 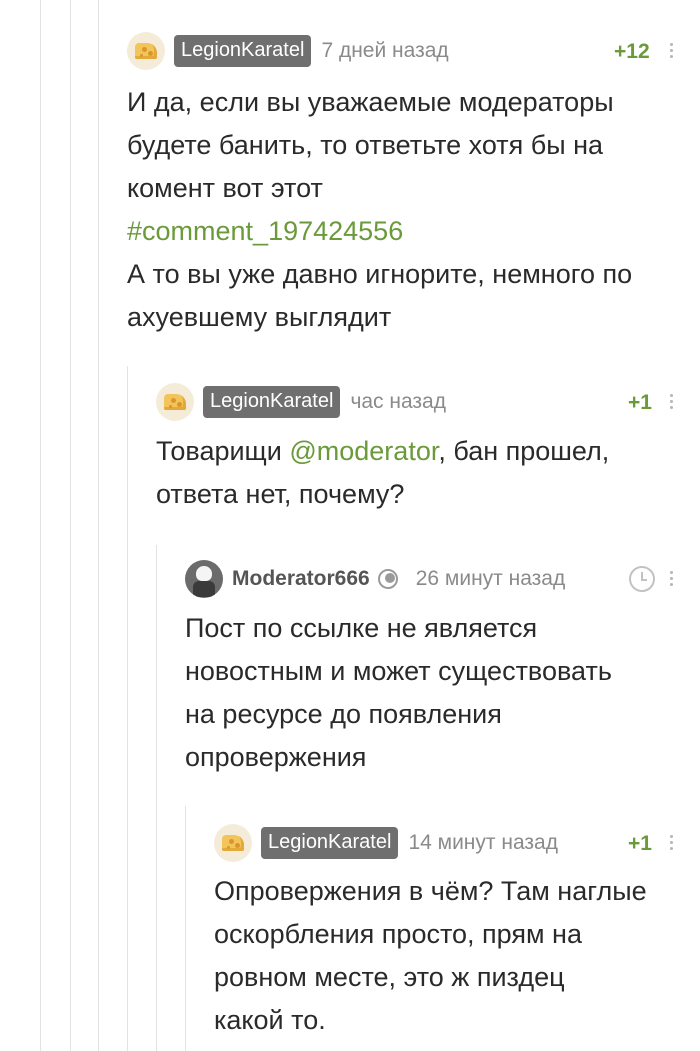 I want to click on moderator-avatar-icon, so click(x=204, y=579).